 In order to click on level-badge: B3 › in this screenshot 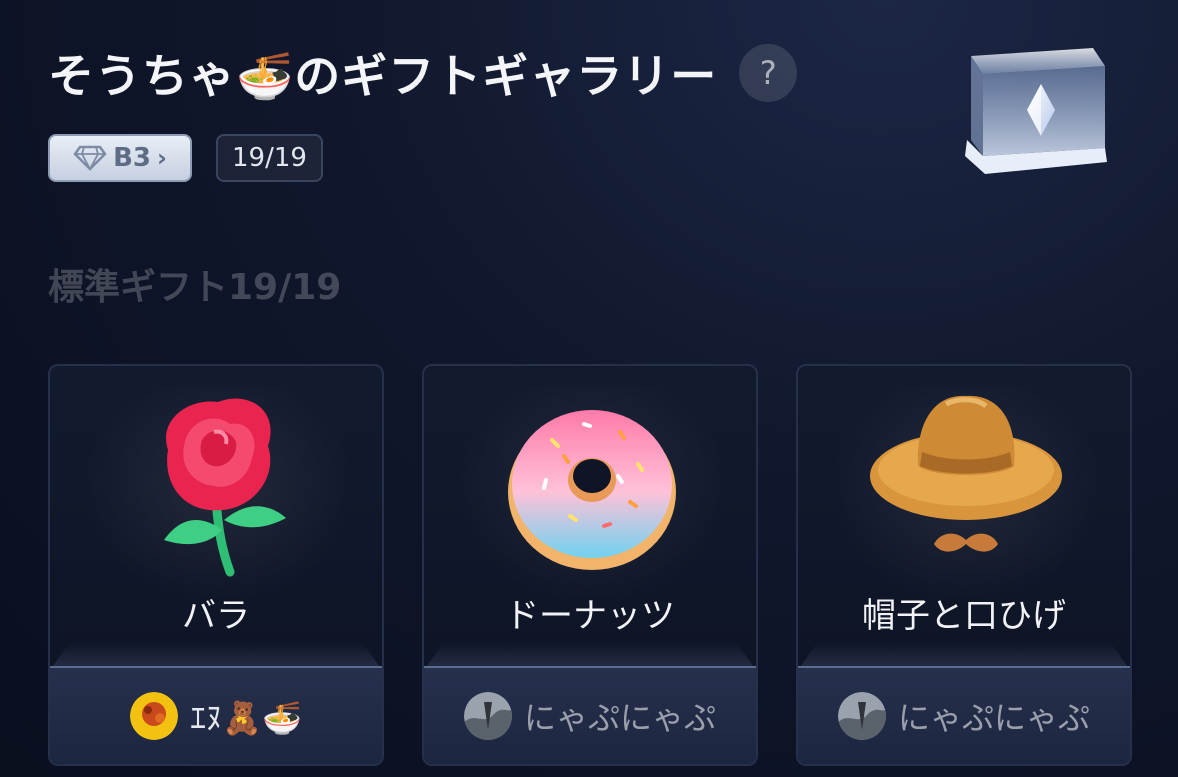, I will do `click(120, 158)`.